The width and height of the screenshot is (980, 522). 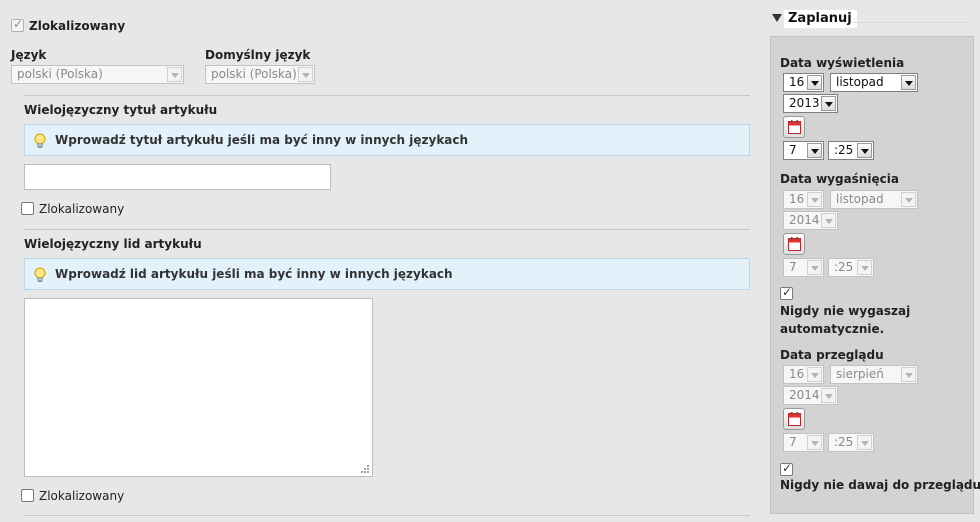 I want to click on default-language-label: Domyślny język, so click(x=258, y=55).